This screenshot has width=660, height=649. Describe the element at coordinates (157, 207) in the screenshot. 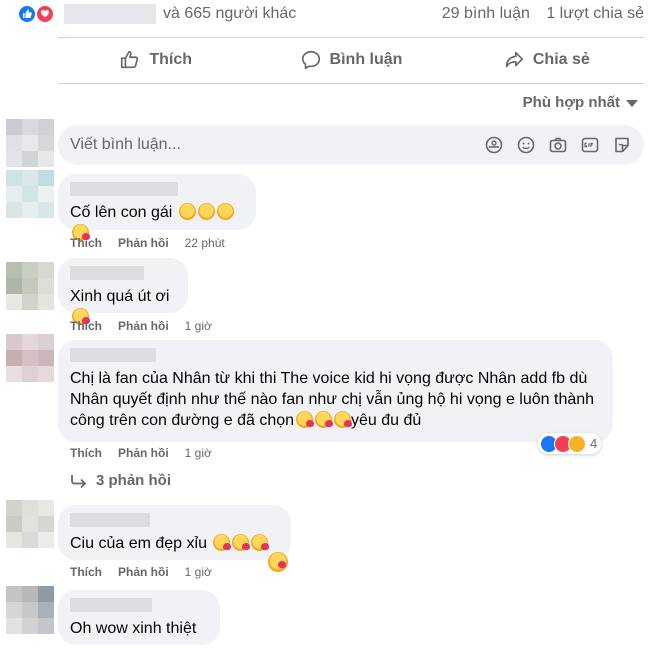

I see `comment-bubble: Cố lên con gái` at that location.